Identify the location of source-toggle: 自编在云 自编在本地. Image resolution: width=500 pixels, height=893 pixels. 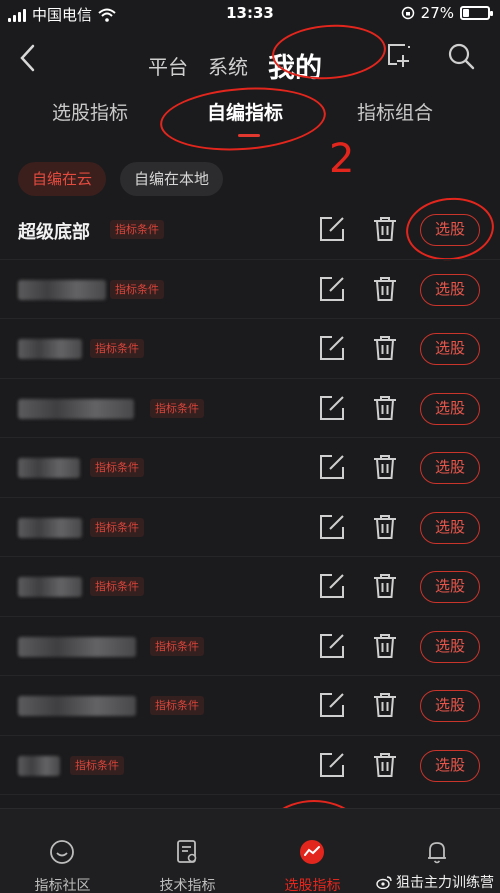
(121, 179).